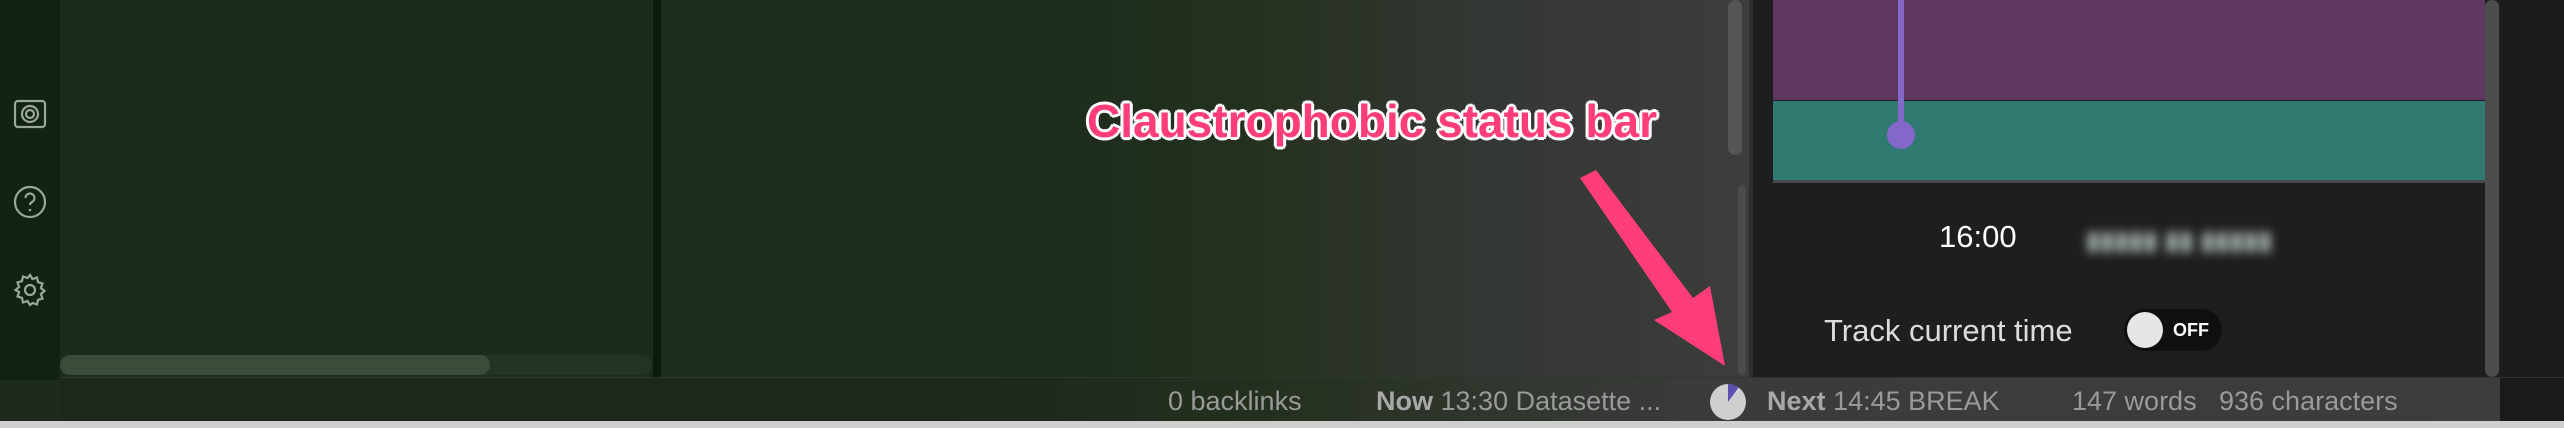 This screenshot has width=2564, height=428. What do you see at coordinates (1728, 402) in the screenshot?
I see `progress-pie-icon` at bounding box center [1728, 402].